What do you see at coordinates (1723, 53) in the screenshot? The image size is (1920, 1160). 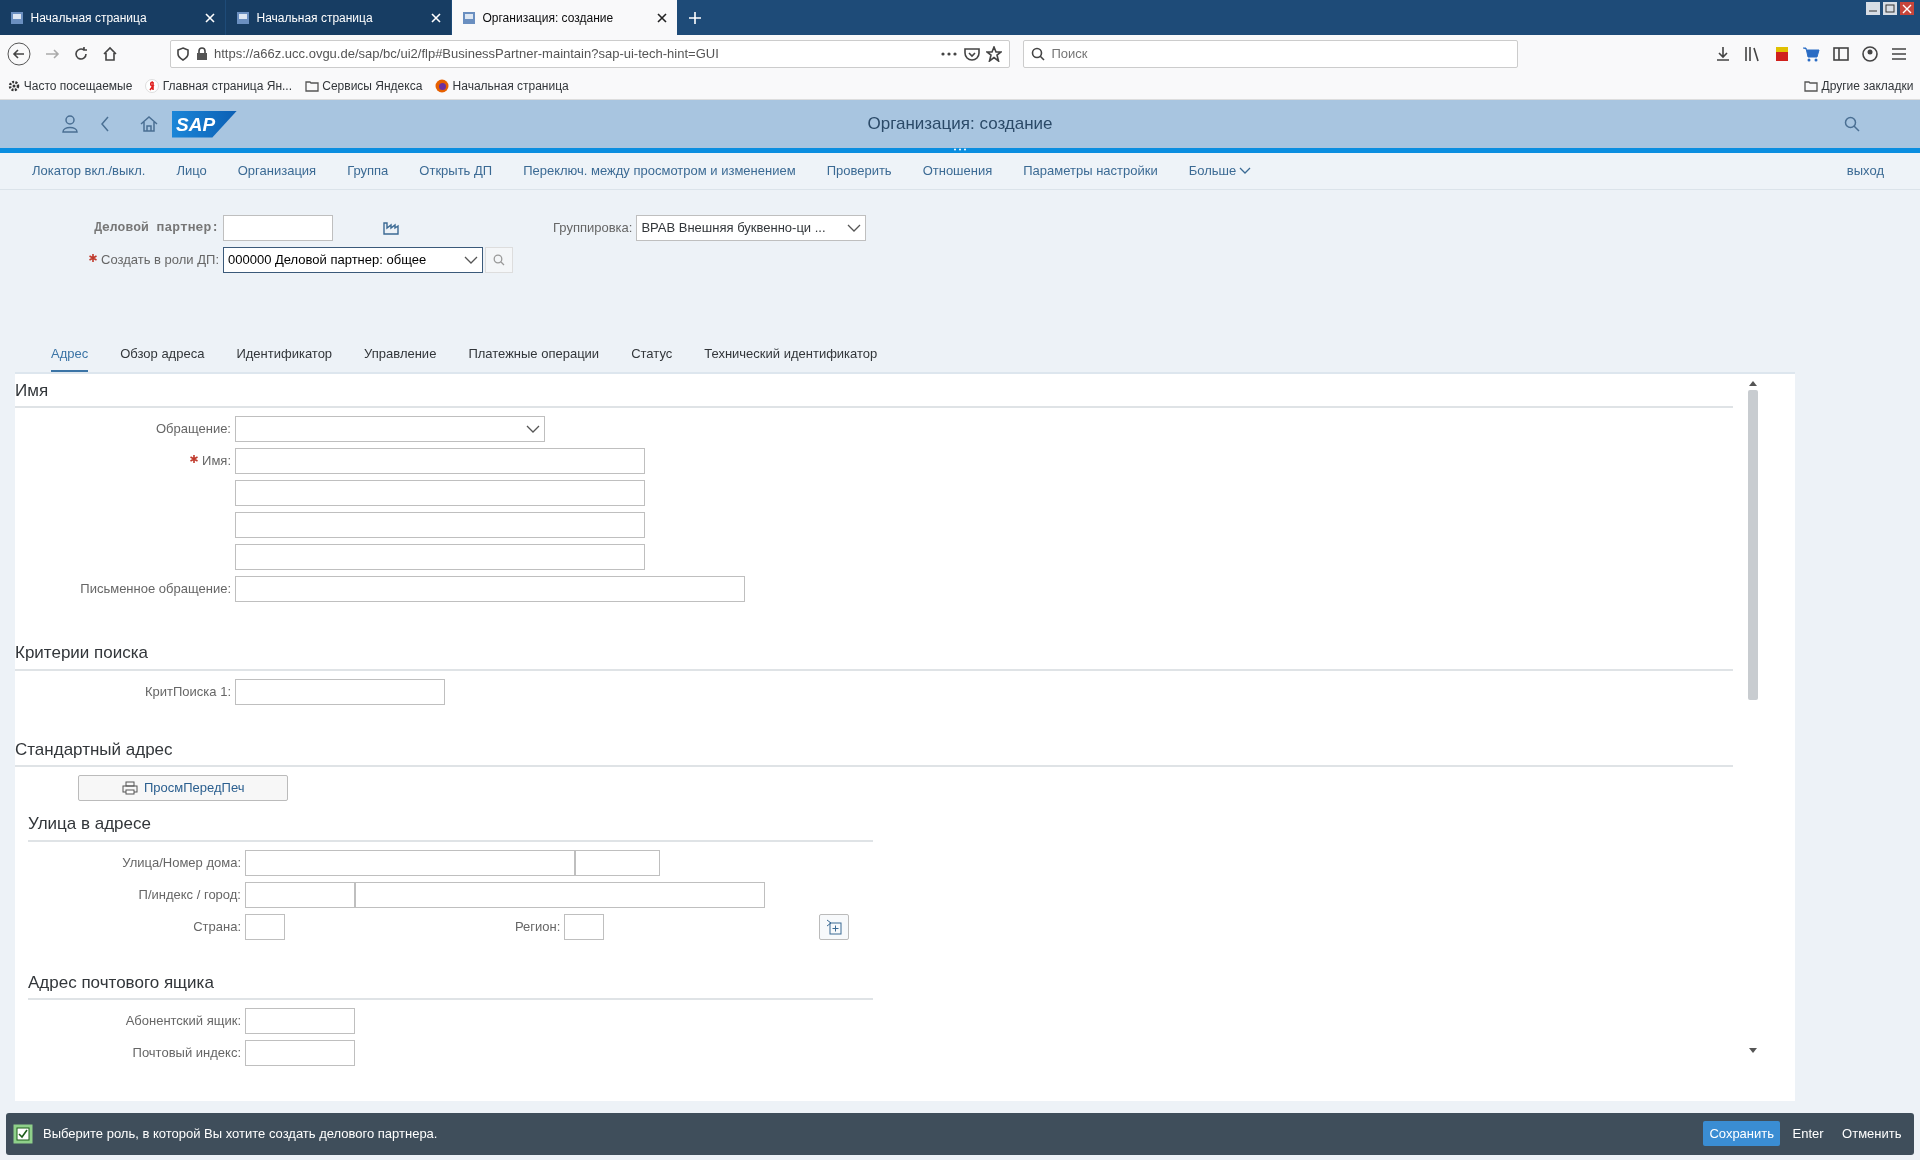 I see `download-icon` at bounding box center [1723, 53].